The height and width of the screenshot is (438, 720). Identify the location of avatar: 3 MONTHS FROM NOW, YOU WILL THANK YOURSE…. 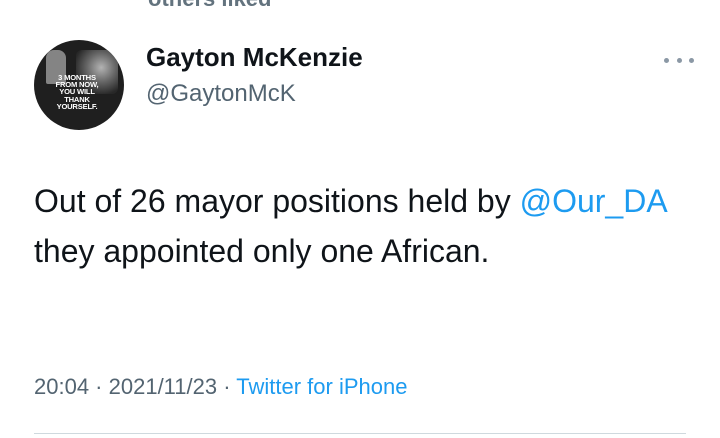
(79, 85).